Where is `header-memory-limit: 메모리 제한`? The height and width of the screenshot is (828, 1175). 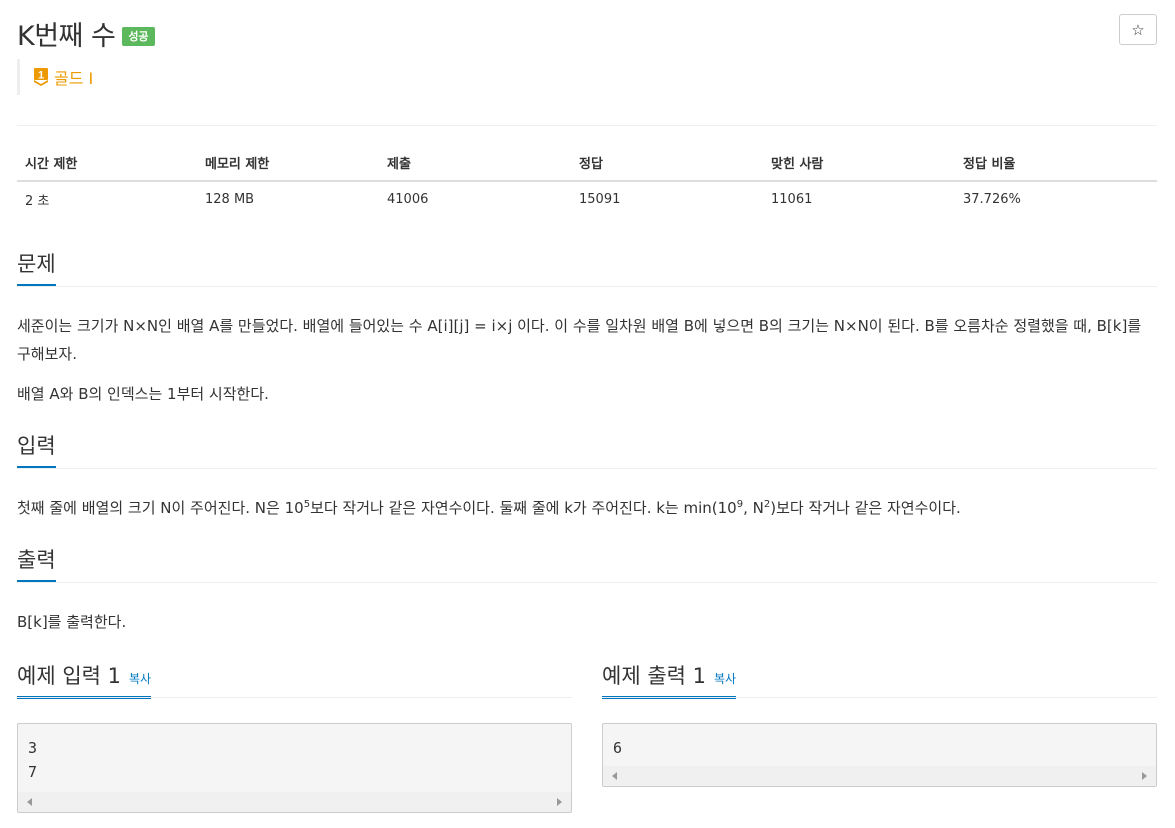
header-memory-limit: 메모리 제한 is located at coordinates (288, 163).